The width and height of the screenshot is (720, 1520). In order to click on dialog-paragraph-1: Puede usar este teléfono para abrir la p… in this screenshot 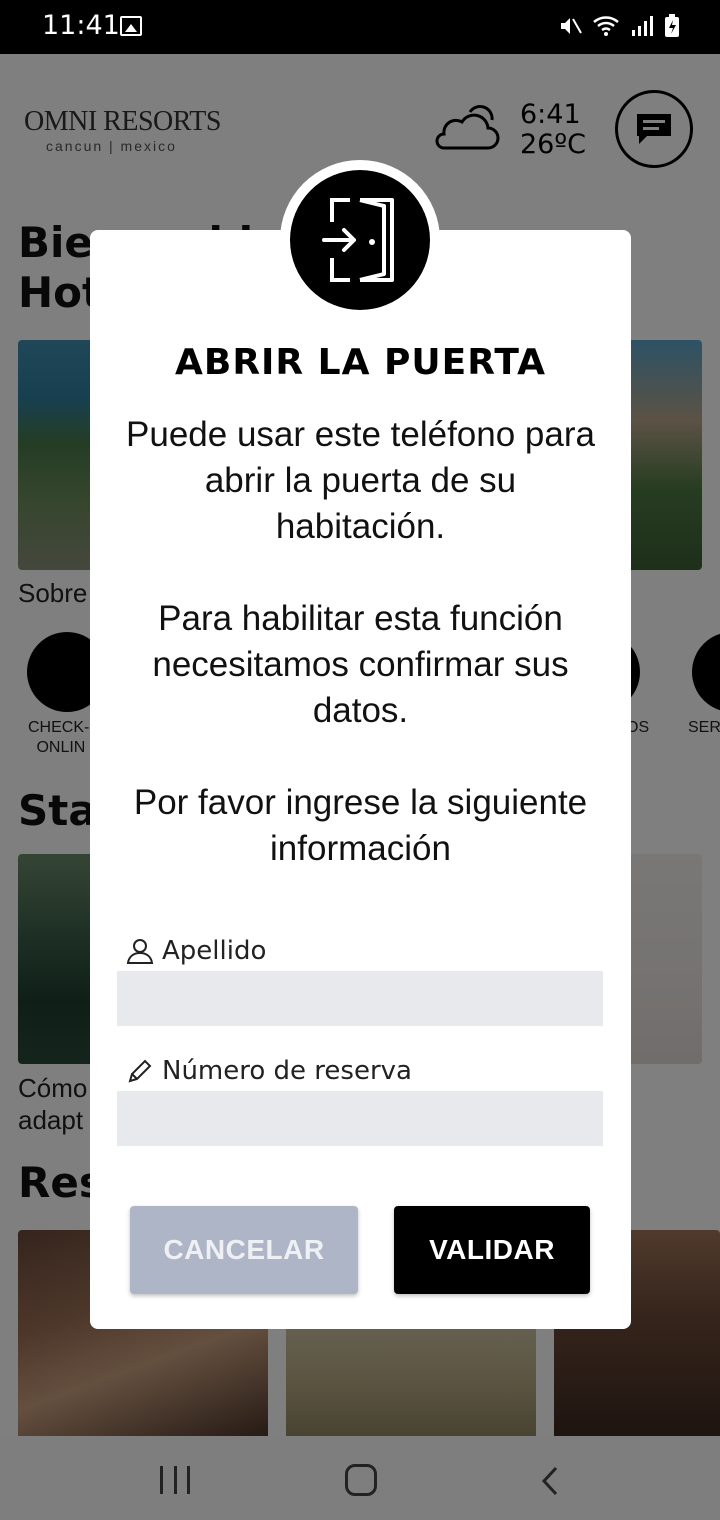, I will do `click(360, 480)`.